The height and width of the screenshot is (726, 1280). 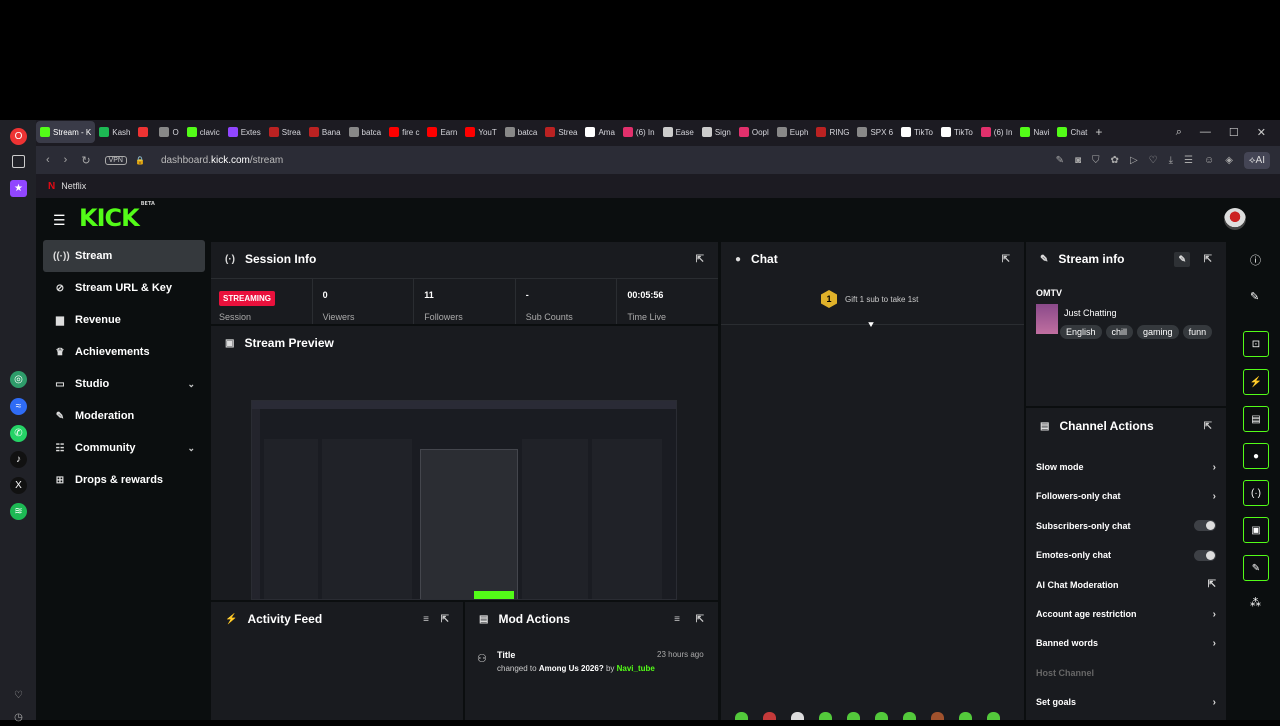 I want to click on browser-tab: Kash, so click(x=114, y=132).